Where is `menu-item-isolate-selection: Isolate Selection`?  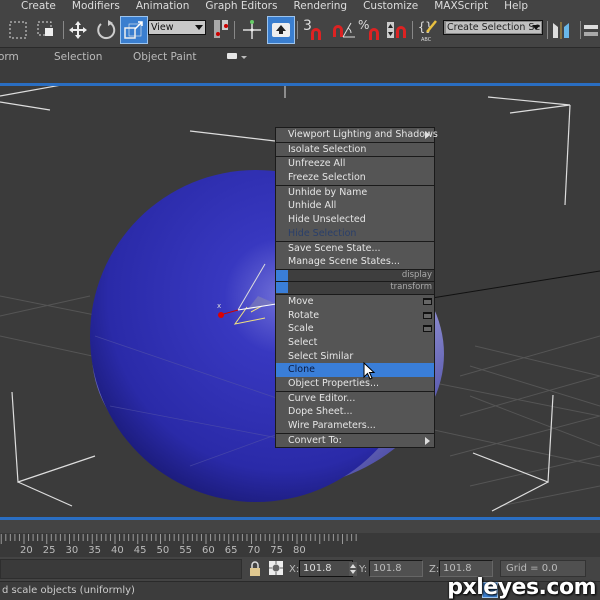
menu-item-isolate-selection: Isolate Selection is located at coordinates (355, 150).